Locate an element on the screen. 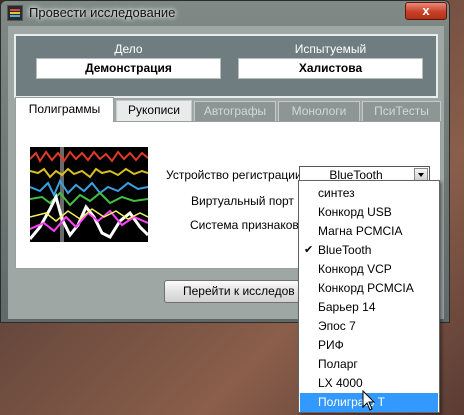 The width and height of the screenshot is (464, 415). polygram-preview-image is located at coordinates (89, 194).